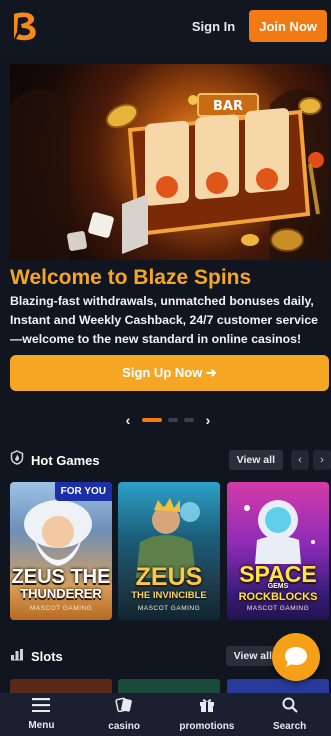  I want to click on nav-search: Search, so click(289, 714).